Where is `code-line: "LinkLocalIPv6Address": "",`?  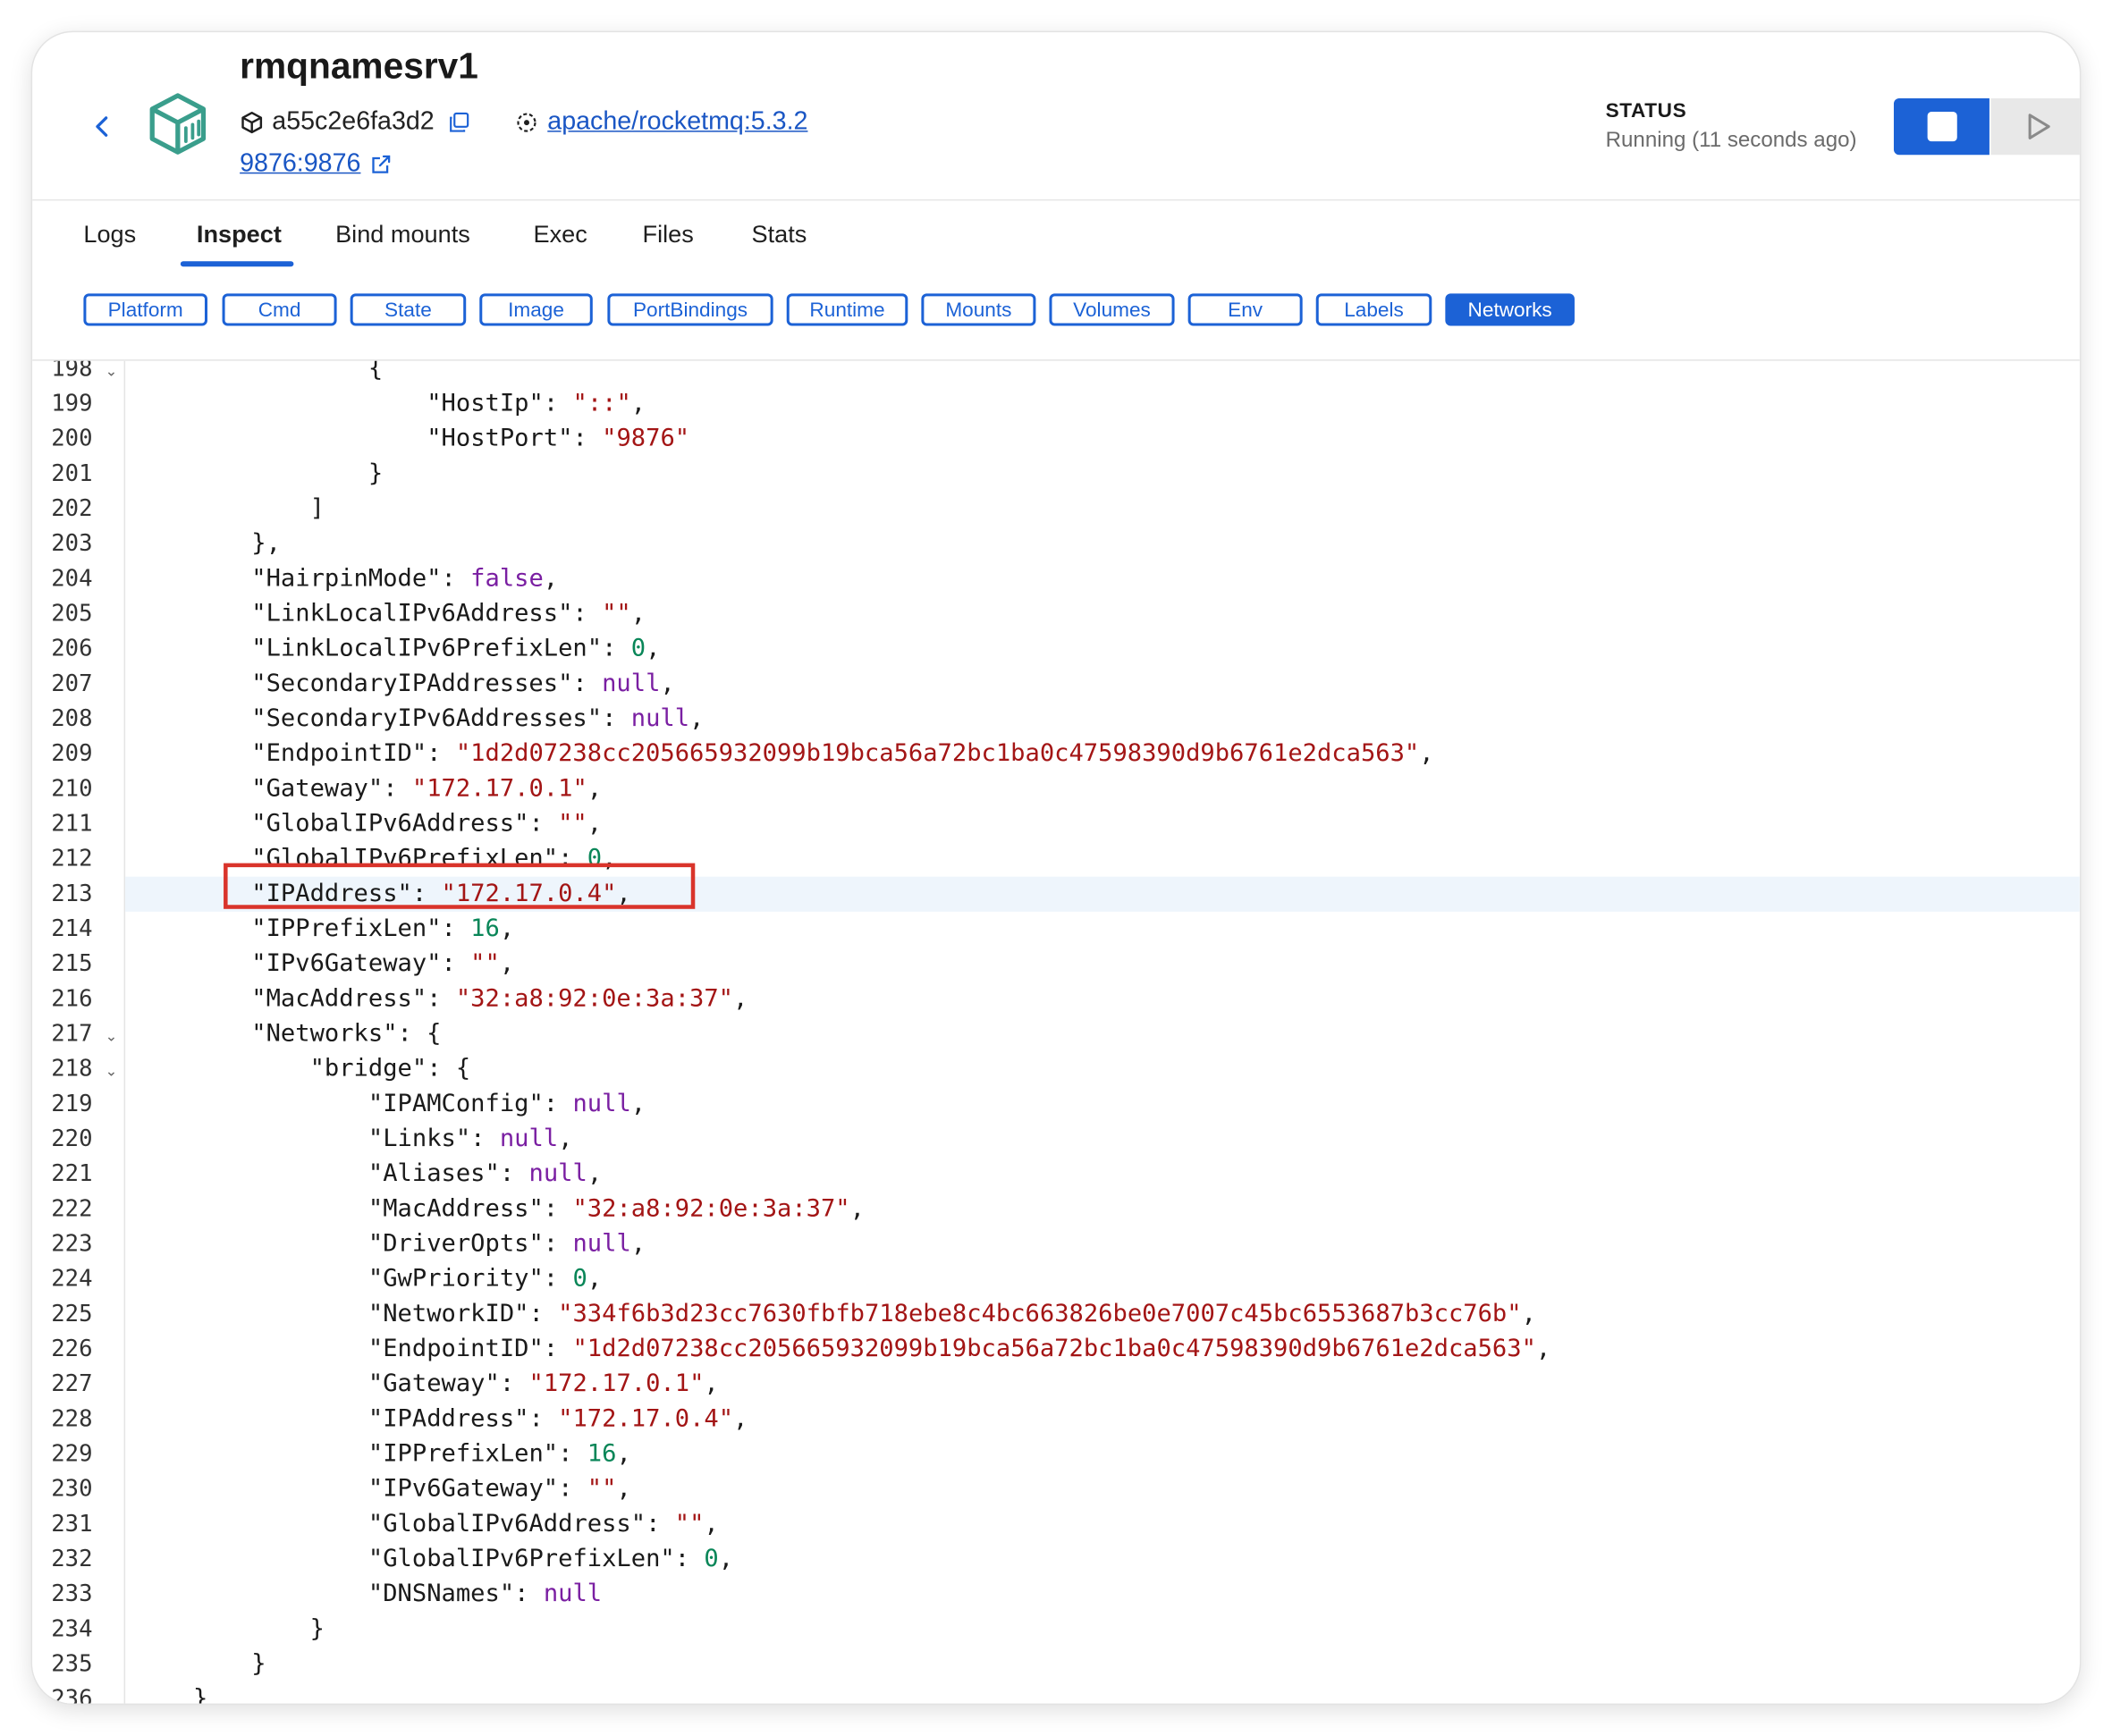 code-line: "LinkLocalIPv6Address": "", is located at coordinates (448, 613).